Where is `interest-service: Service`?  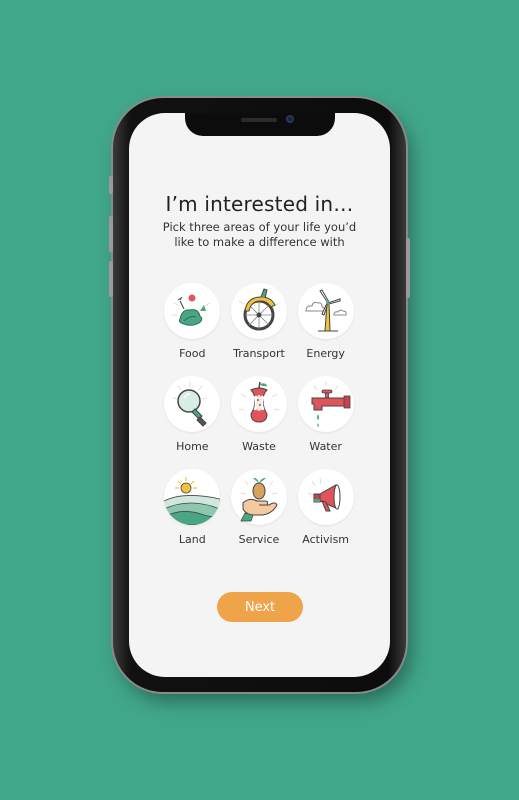 interest-service: Service is located at coordinates (259, 507).